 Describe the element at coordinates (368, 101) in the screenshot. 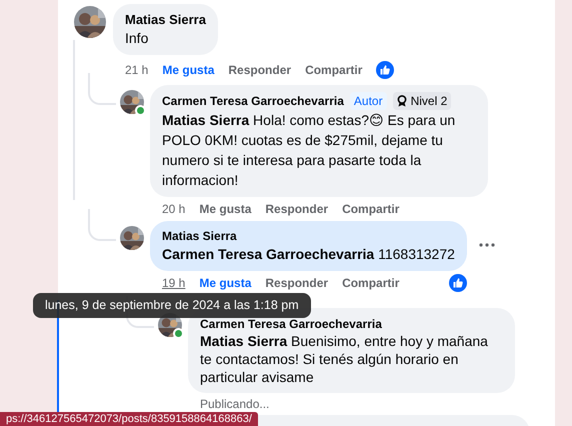

I see `author-badge: Autor` at that location.